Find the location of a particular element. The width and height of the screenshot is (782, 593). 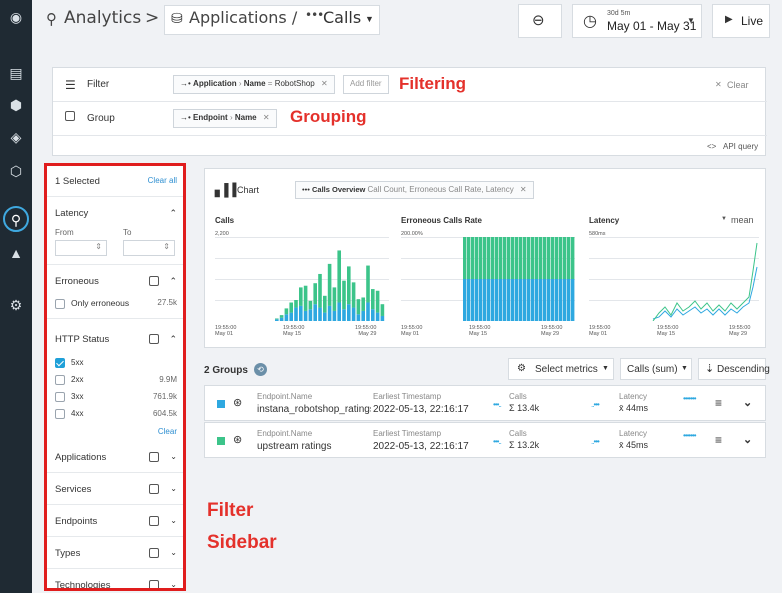

refresh-icon: ⟲ is located at coordinates (260, 369).